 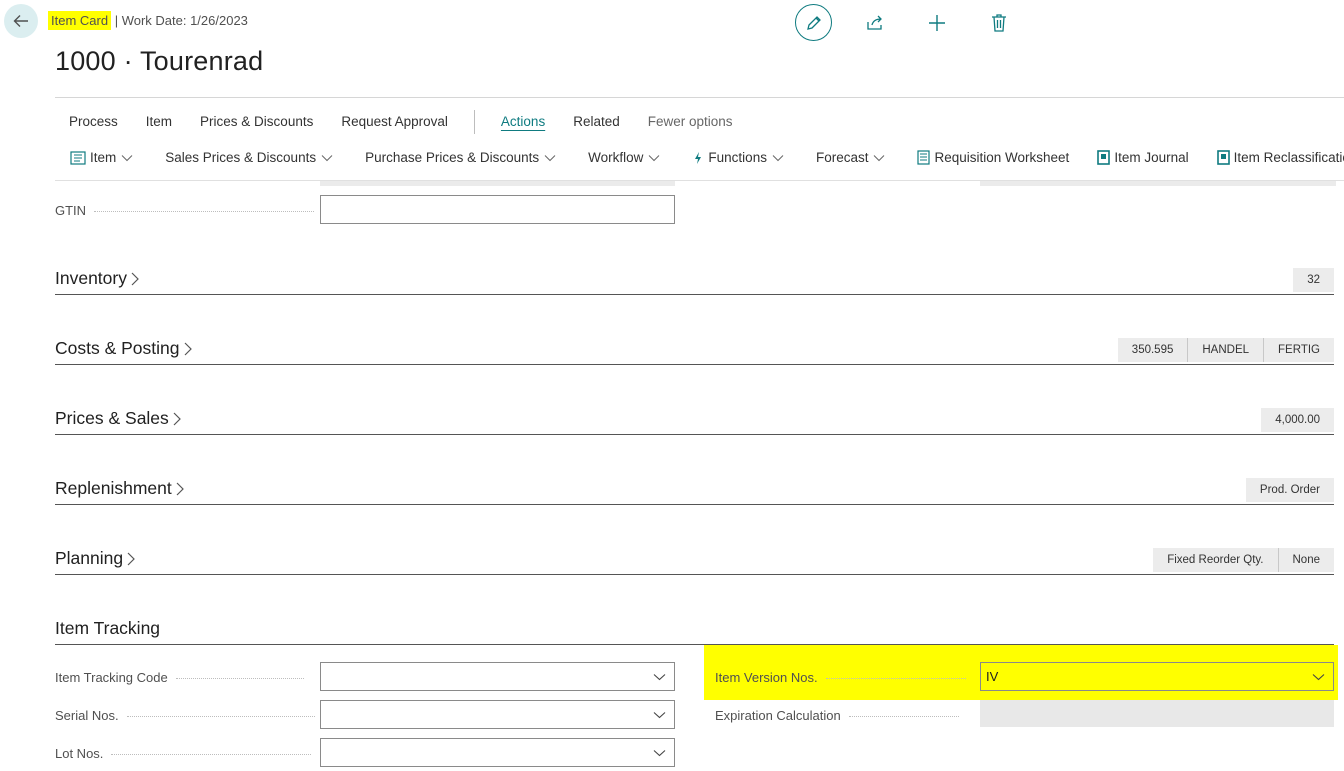 What do you see at coordinates (778, 715) in the screenshot?
I see `expiration-calculation-label-text: Expiration Calculation` at bounding box center [778, 715].